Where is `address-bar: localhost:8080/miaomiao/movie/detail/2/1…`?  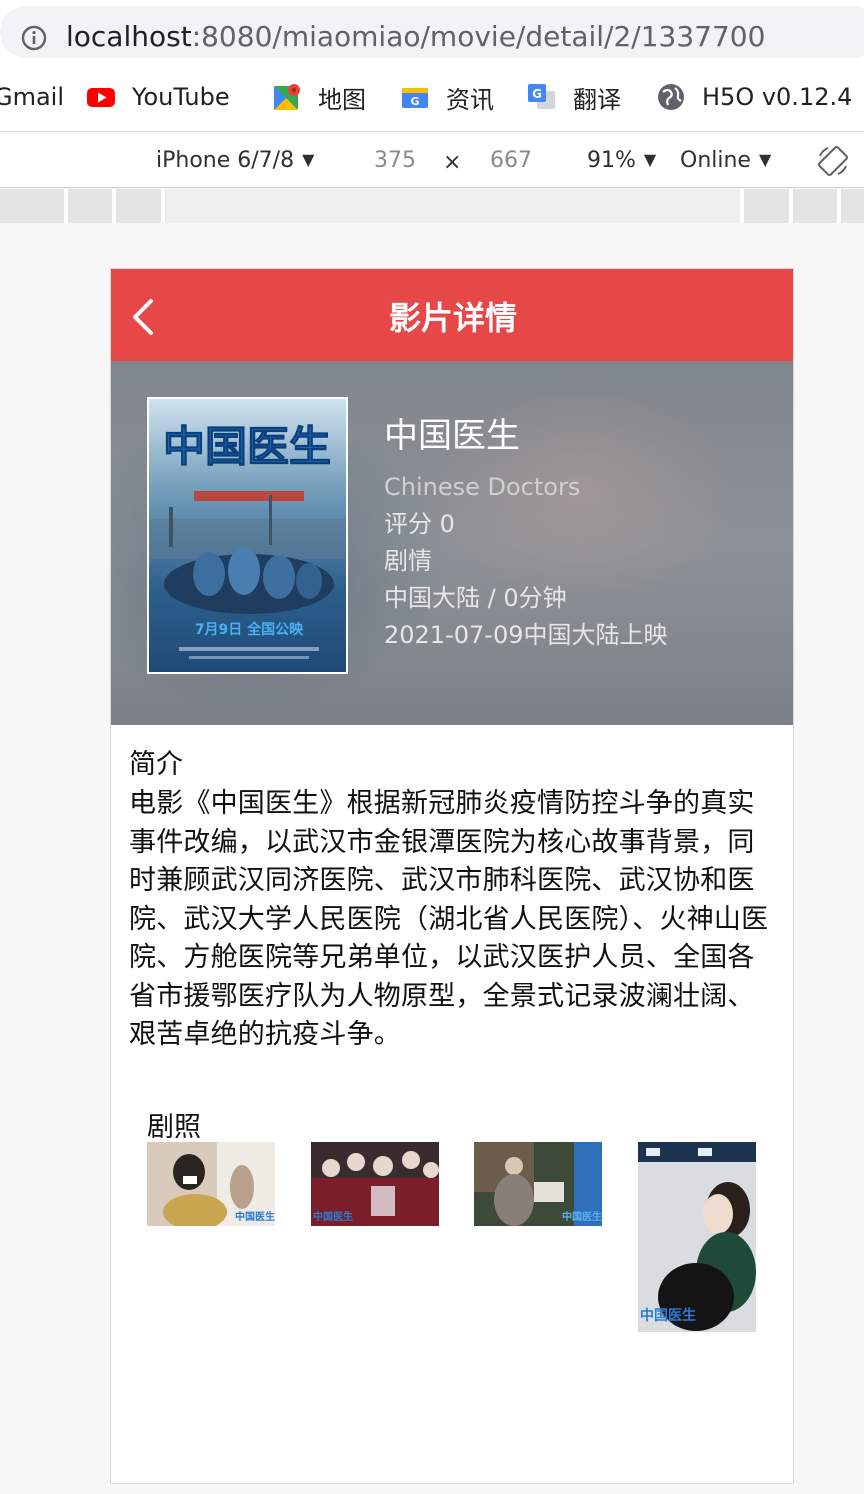
address-bar: localhost:8080/miaomiao/movie/detail/2/1… is located at coordinates (432, 31).